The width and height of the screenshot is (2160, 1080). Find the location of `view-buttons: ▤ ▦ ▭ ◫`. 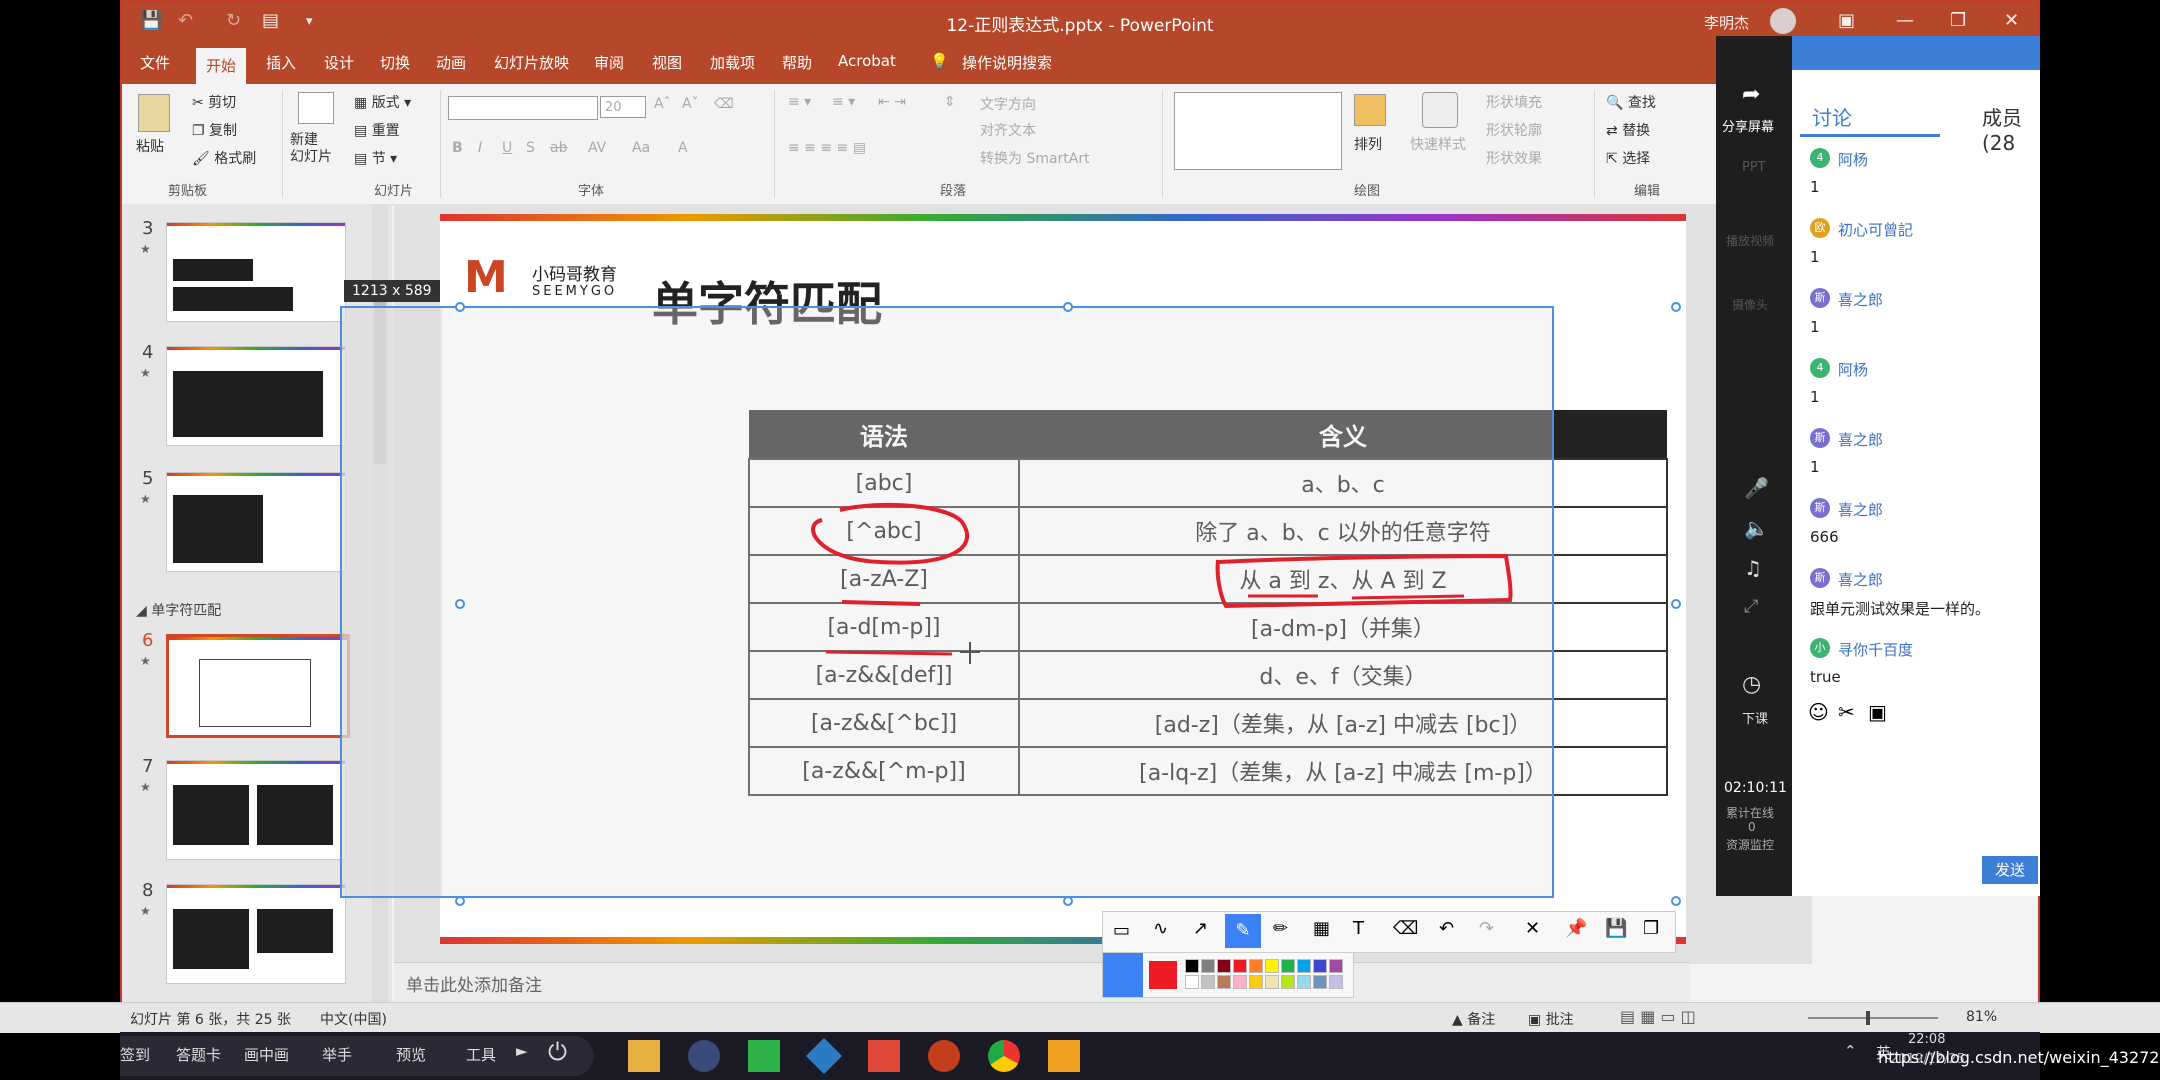

view-buttons: ▤ ▦ ▭ ◫ is located at coordinates (1658, 1016).